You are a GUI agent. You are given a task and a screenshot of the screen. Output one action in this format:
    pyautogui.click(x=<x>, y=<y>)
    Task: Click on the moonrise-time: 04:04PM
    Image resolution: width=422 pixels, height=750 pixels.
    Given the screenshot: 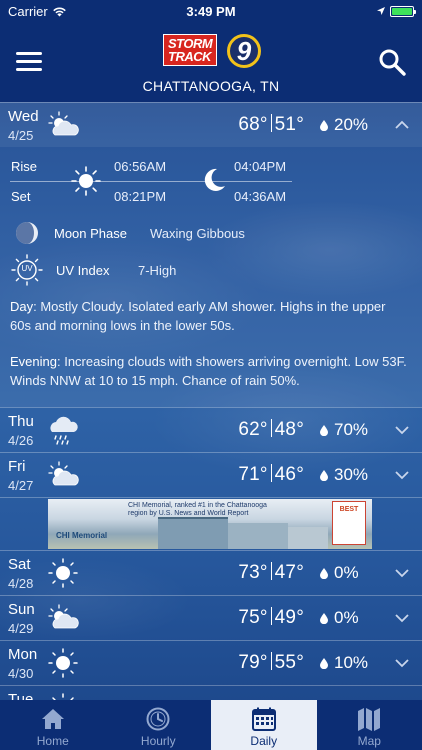 What is the action you would take?
    pyautogui.click(x=260, y=166)
    